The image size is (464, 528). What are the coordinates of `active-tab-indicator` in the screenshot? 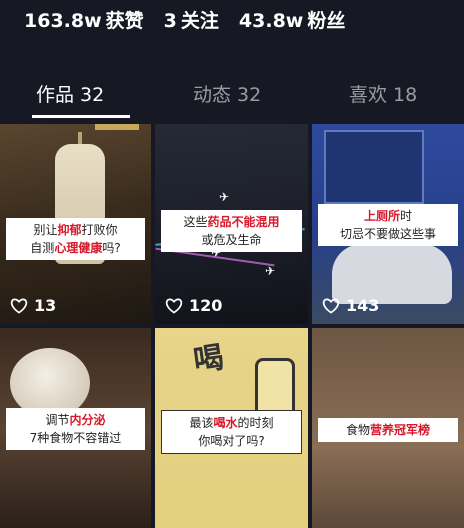 It's located at (81, 116).